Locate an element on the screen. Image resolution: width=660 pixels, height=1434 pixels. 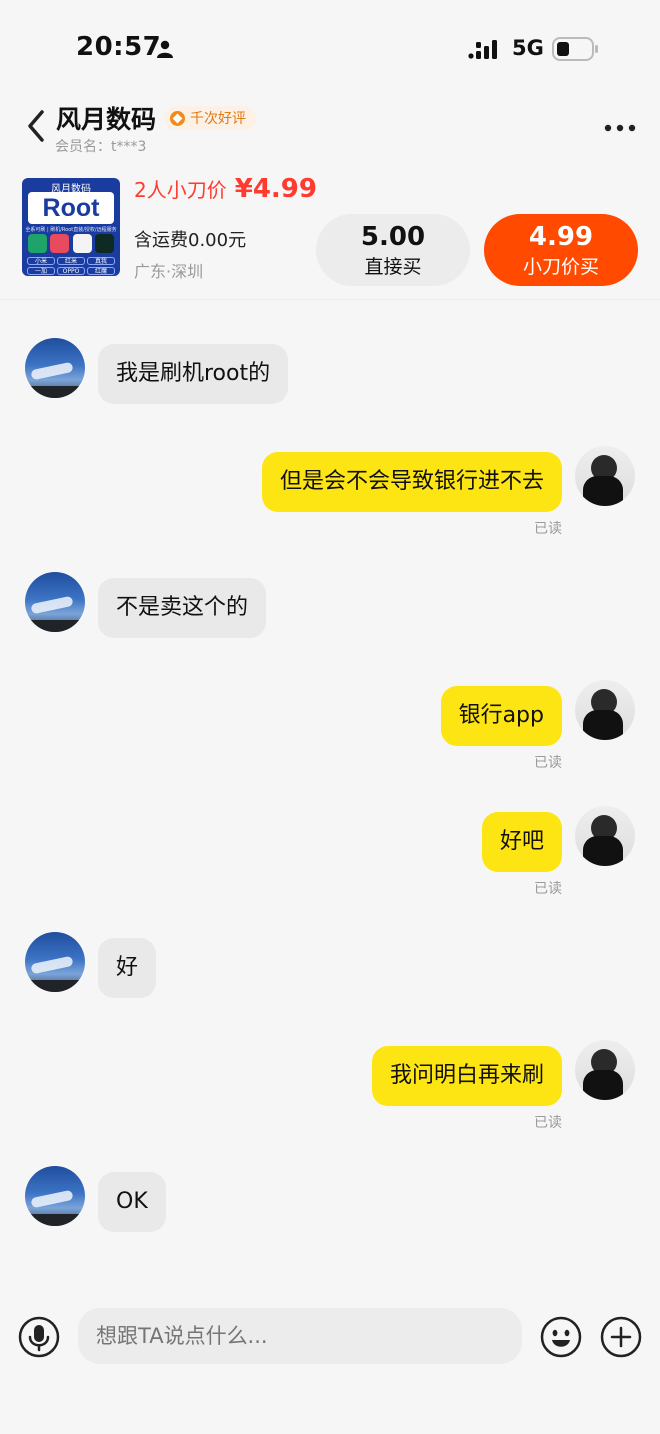
thumb-tag: 真我 is located at coordinates (101, 261).